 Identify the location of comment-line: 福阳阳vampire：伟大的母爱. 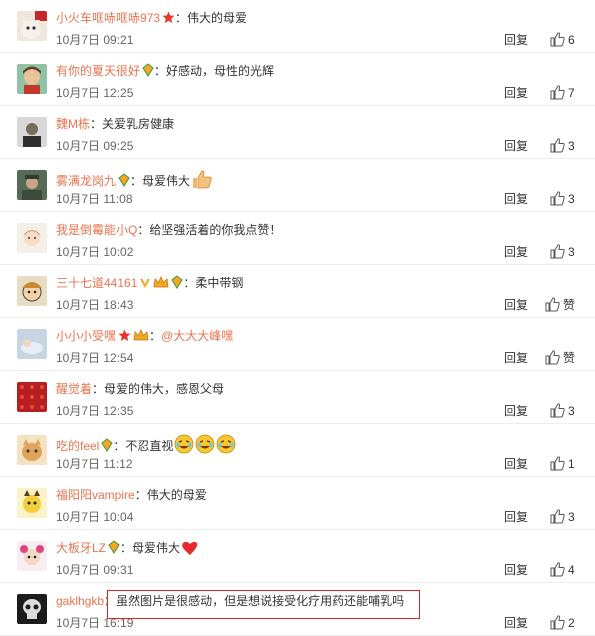
(131, 495).